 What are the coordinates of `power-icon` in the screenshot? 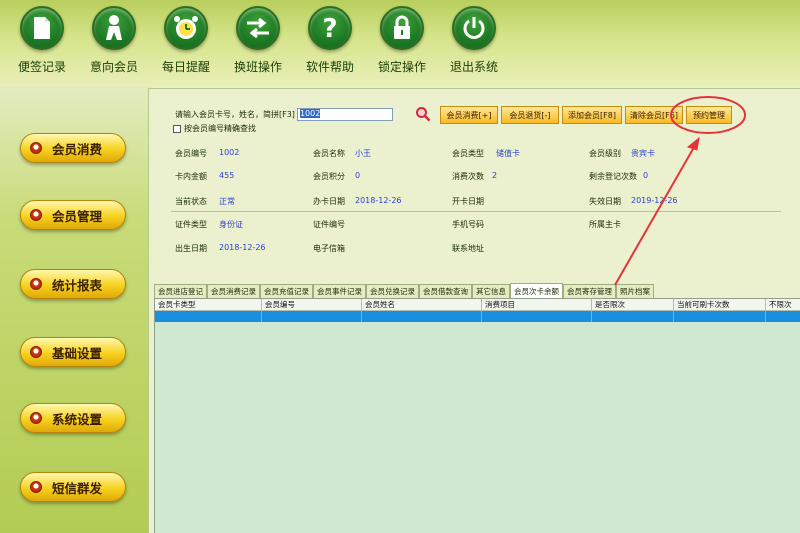 It's located at (474, 28).